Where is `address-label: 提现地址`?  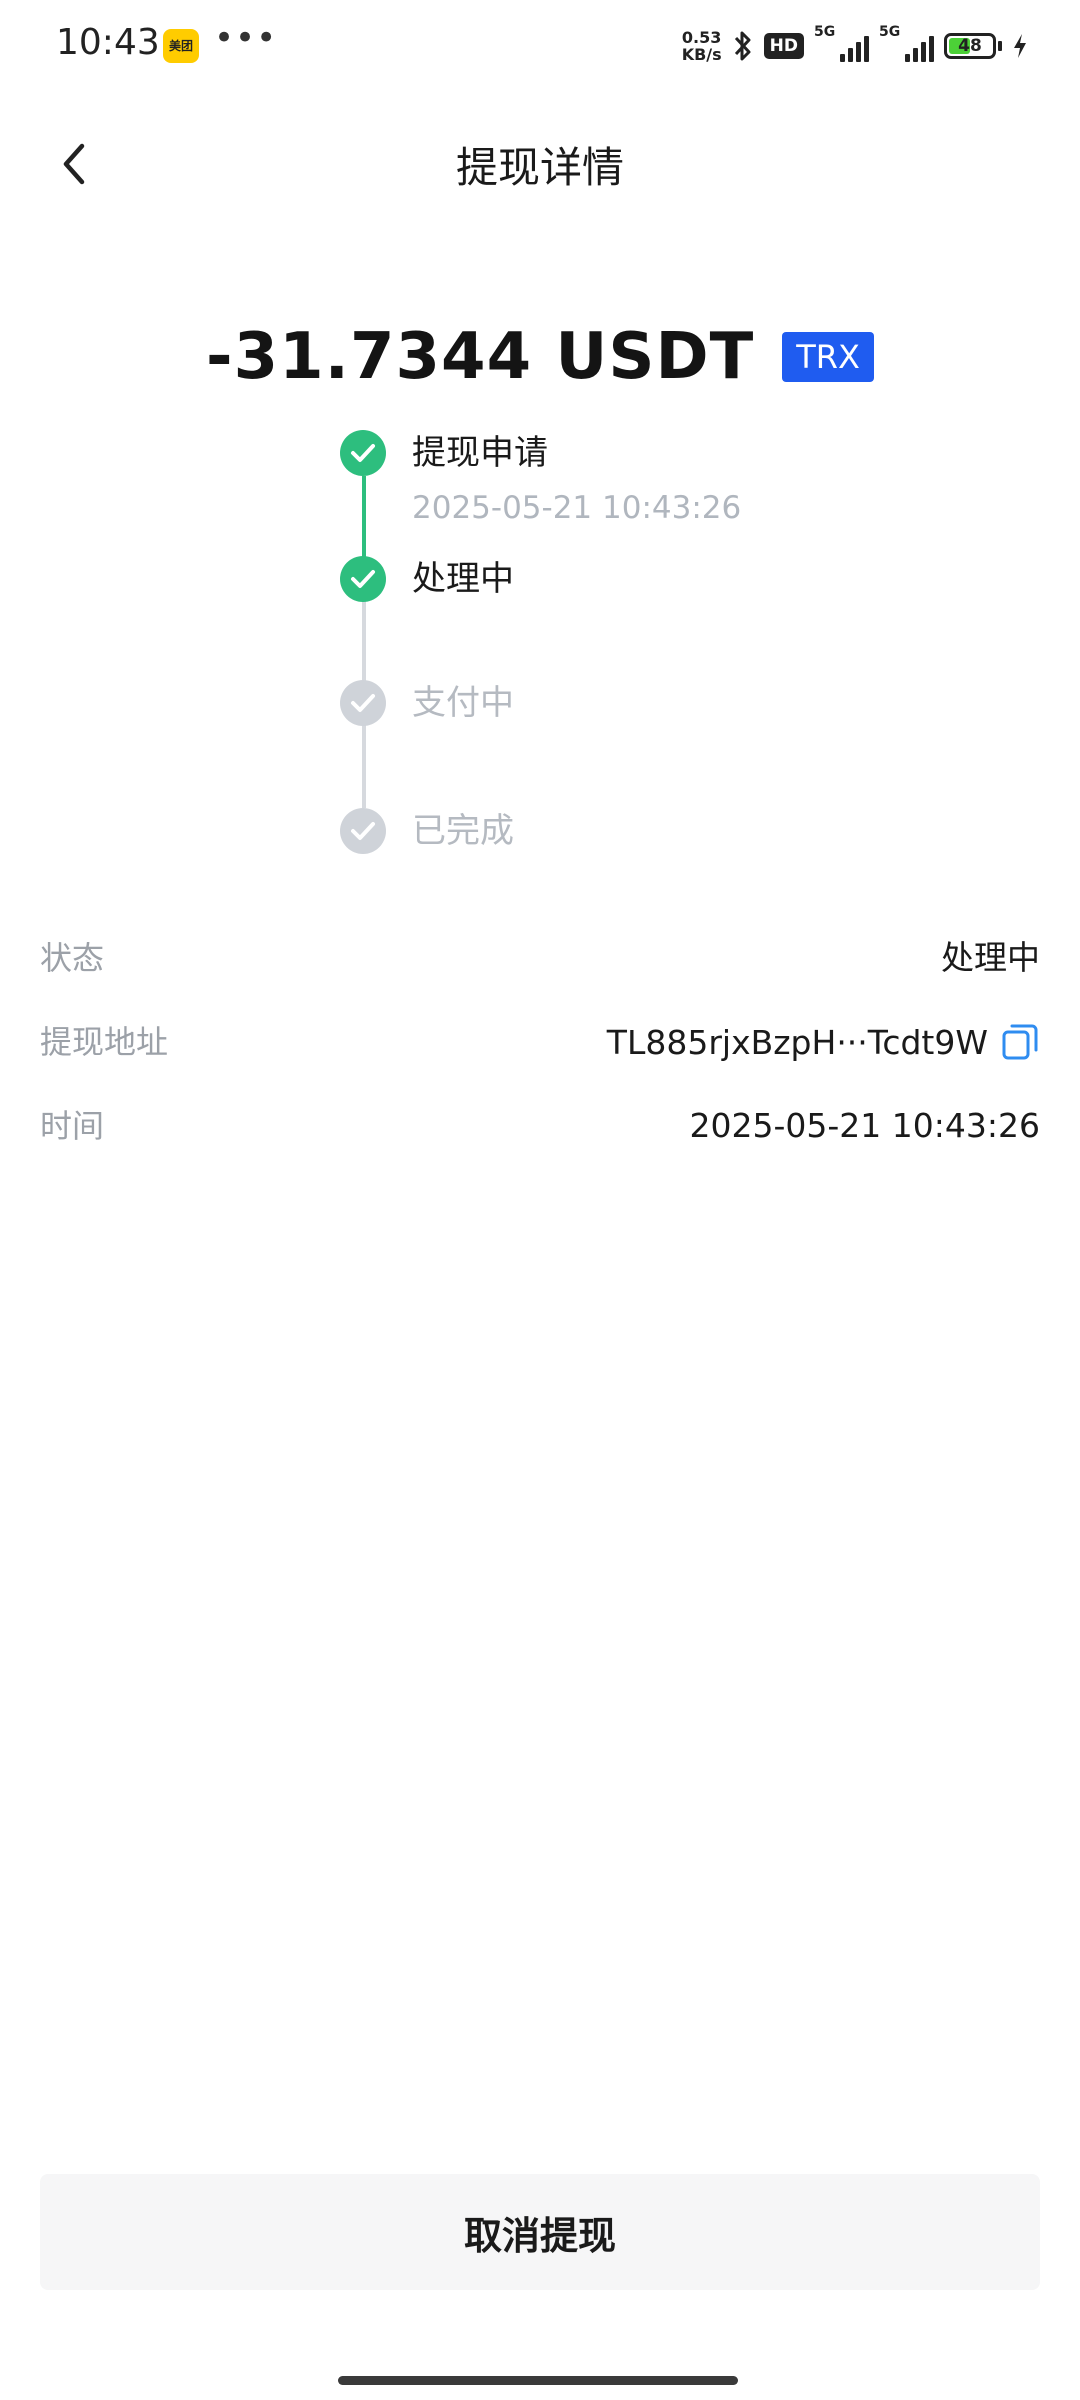
address-label: 提现地址 is located at coordinates (104, 1042).